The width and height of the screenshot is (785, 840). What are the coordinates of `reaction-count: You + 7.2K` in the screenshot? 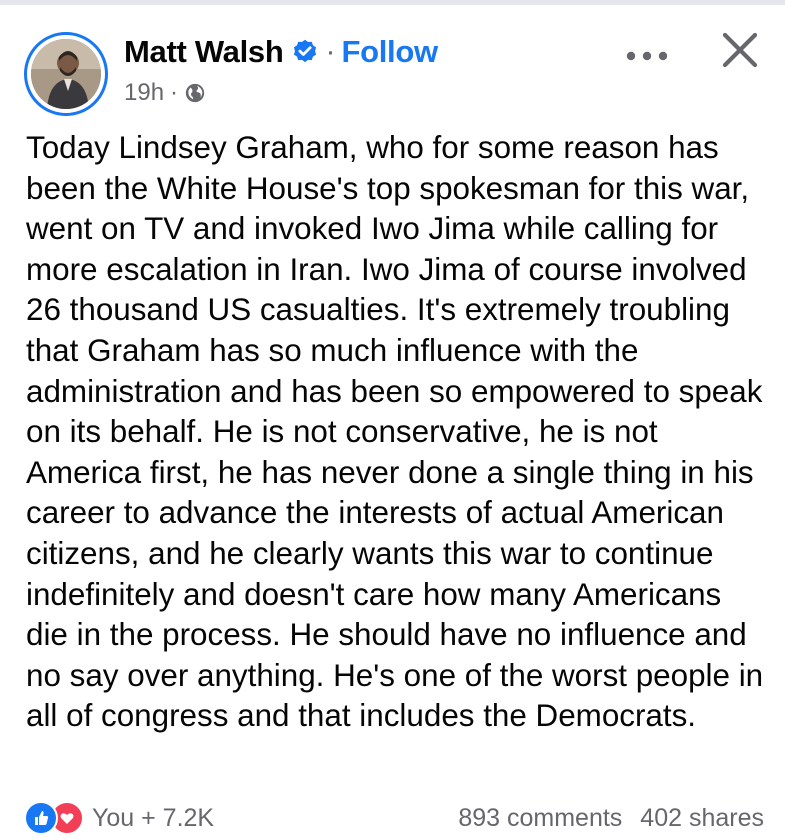 It's located at (153, 818).